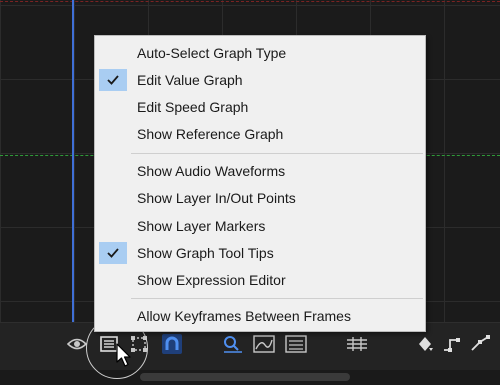 The height and width of the screenshot is (385, 500). What do you see at coordinates (481, 344) in the screenshot?
I see `easy-ease-icon` at bounding box center [481, 344].